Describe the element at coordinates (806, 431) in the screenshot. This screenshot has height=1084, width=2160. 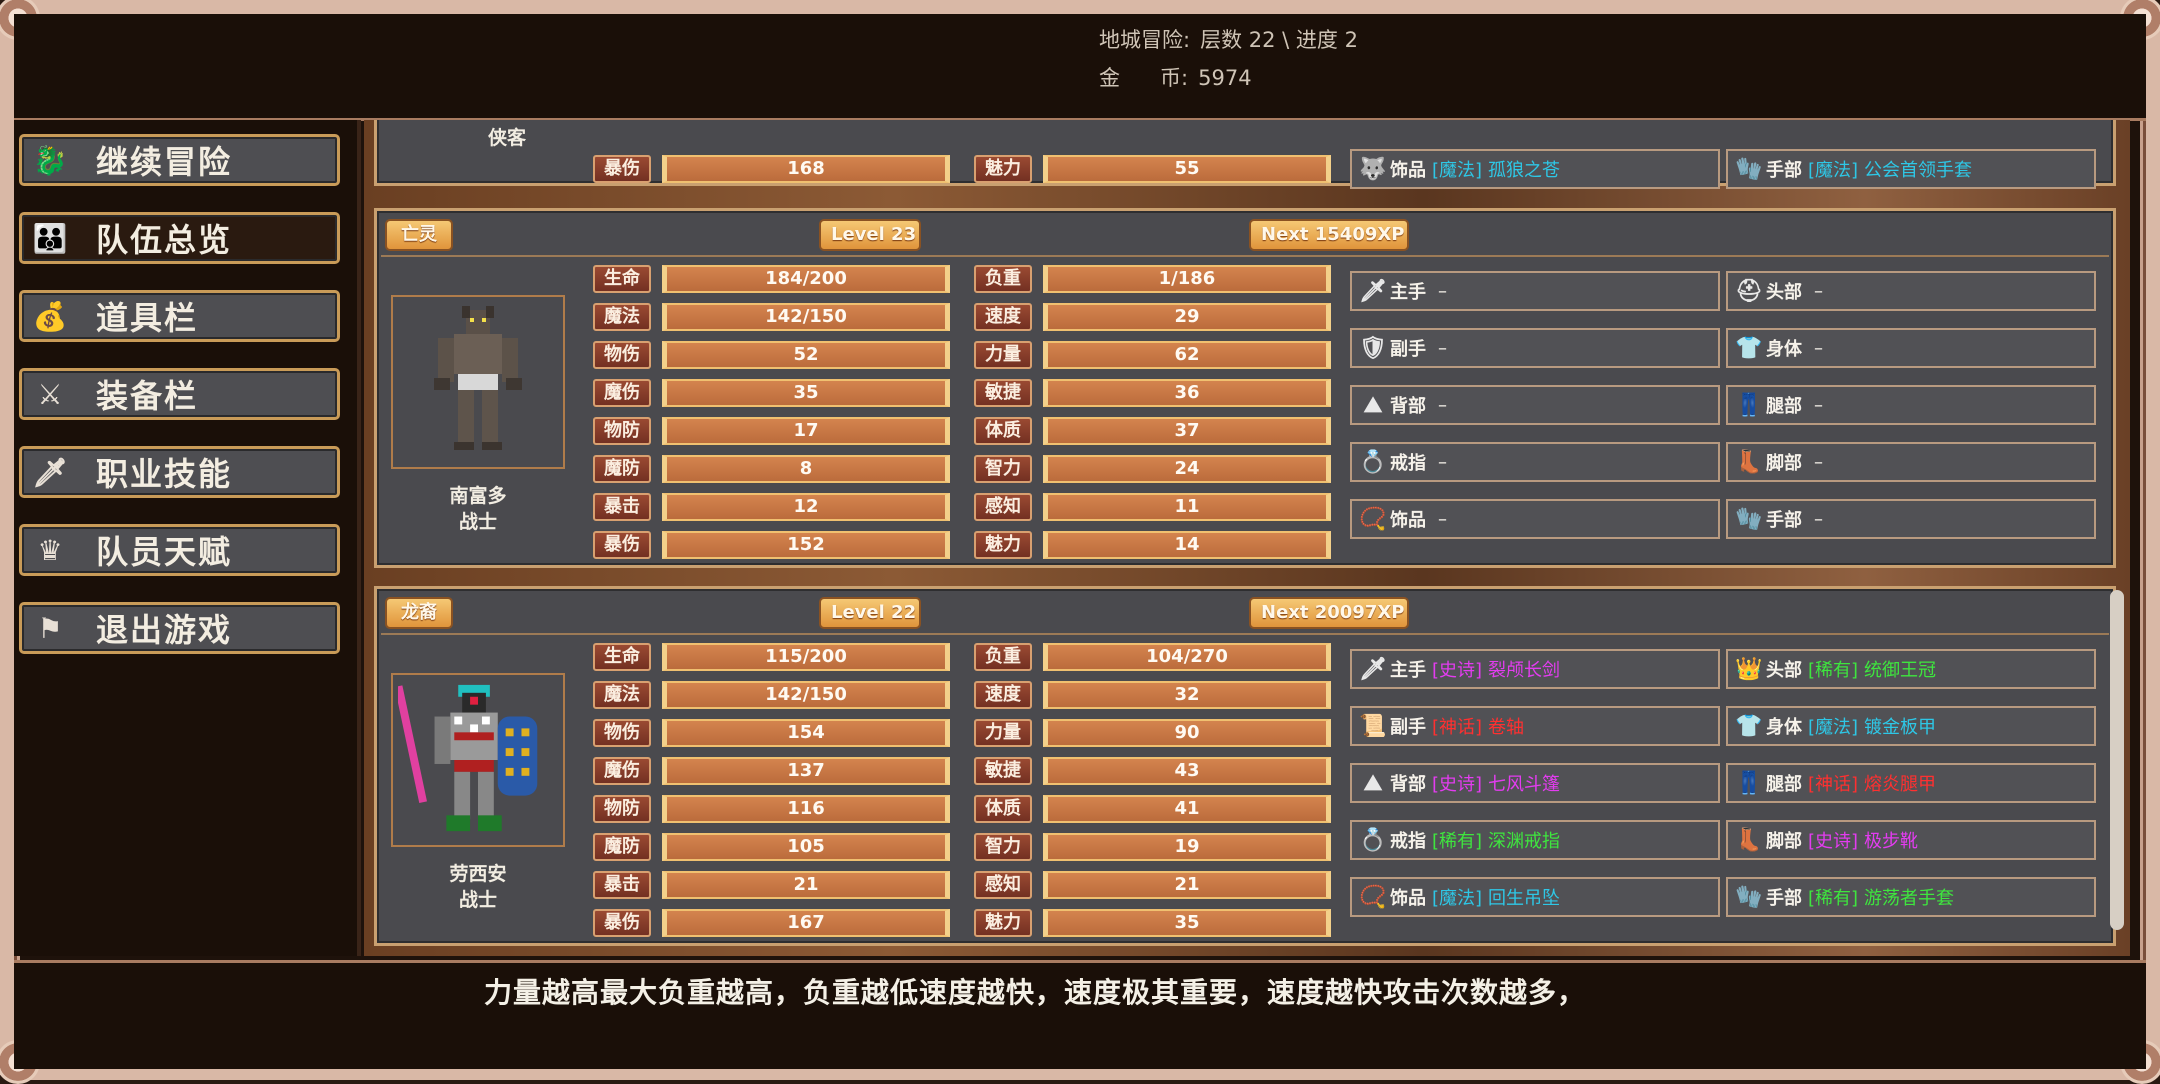
I see `stat-value: 17` at that location.